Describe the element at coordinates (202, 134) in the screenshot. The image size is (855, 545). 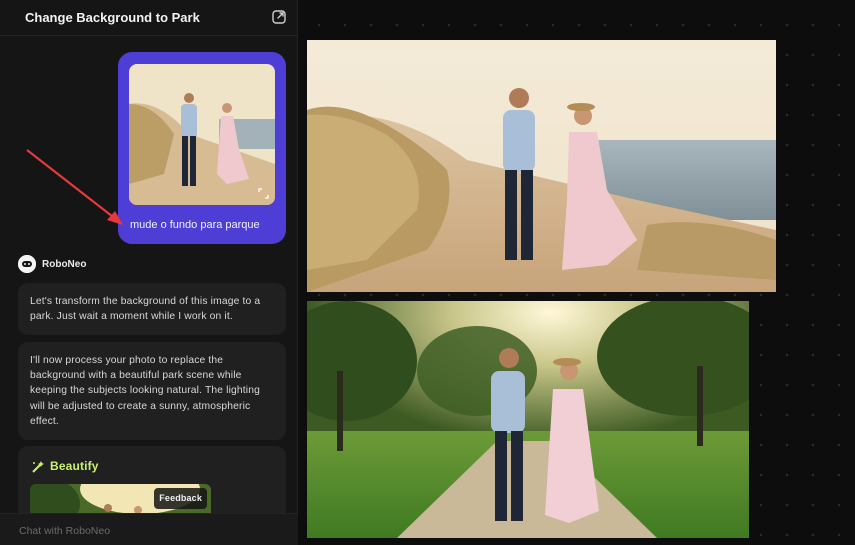
I see `uploaded-image-thumbnail` at that location.